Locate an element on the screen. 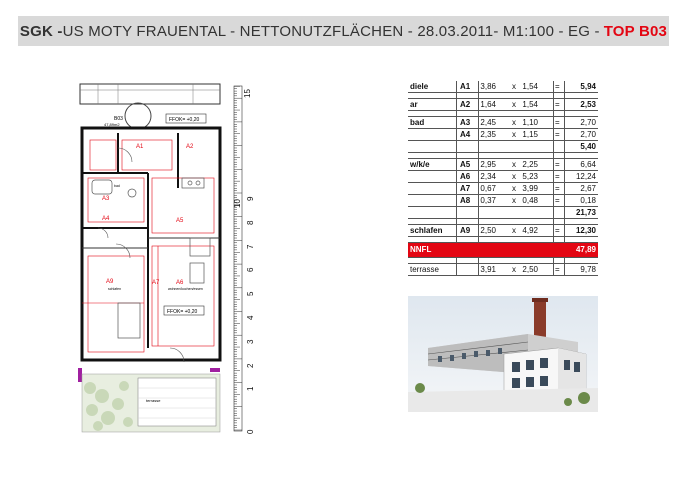 The width and height of the screenshot is (689, 487). row-result: 2,53 is located at coordinates (588, 104).